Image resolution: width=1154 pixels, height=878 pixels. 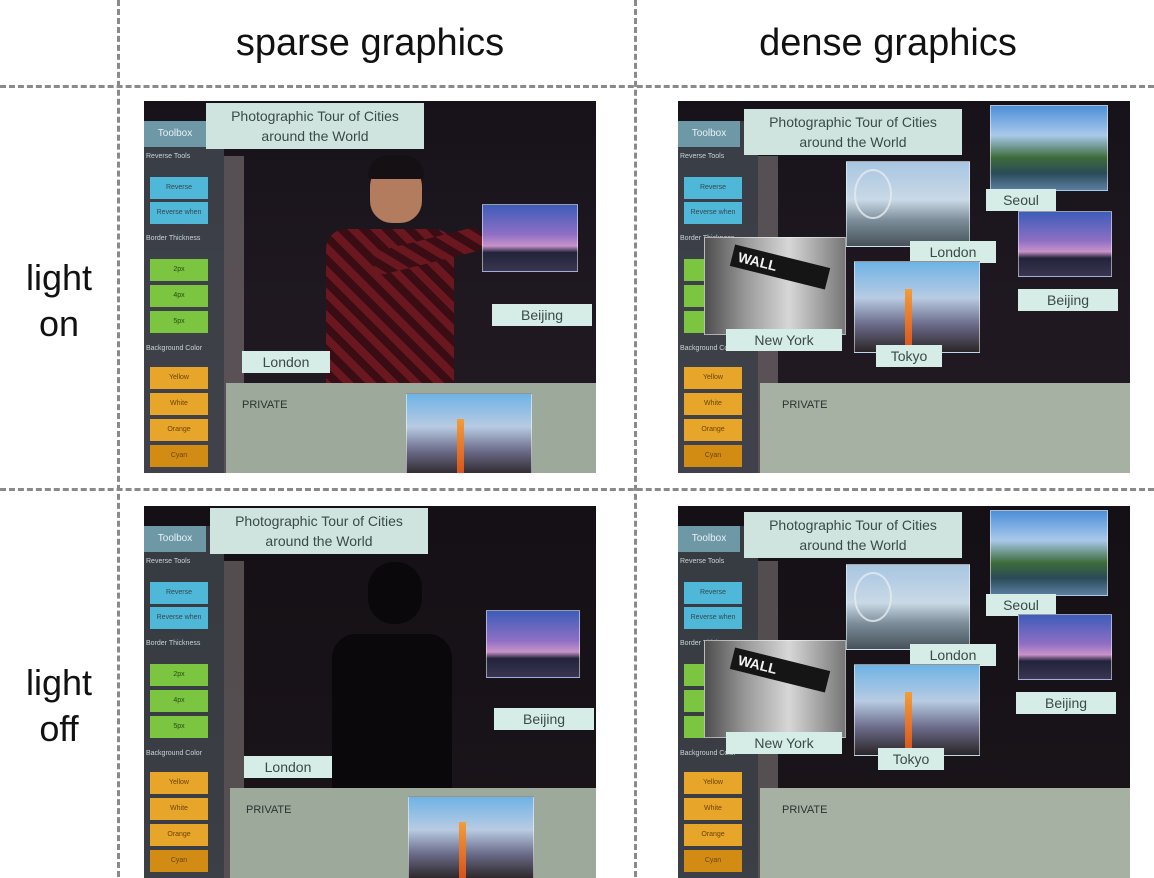 What do you see at coordinates (59, 706) in the screenshot?
I see `row-header-light-off: light off` at bounding box center [59, 706].